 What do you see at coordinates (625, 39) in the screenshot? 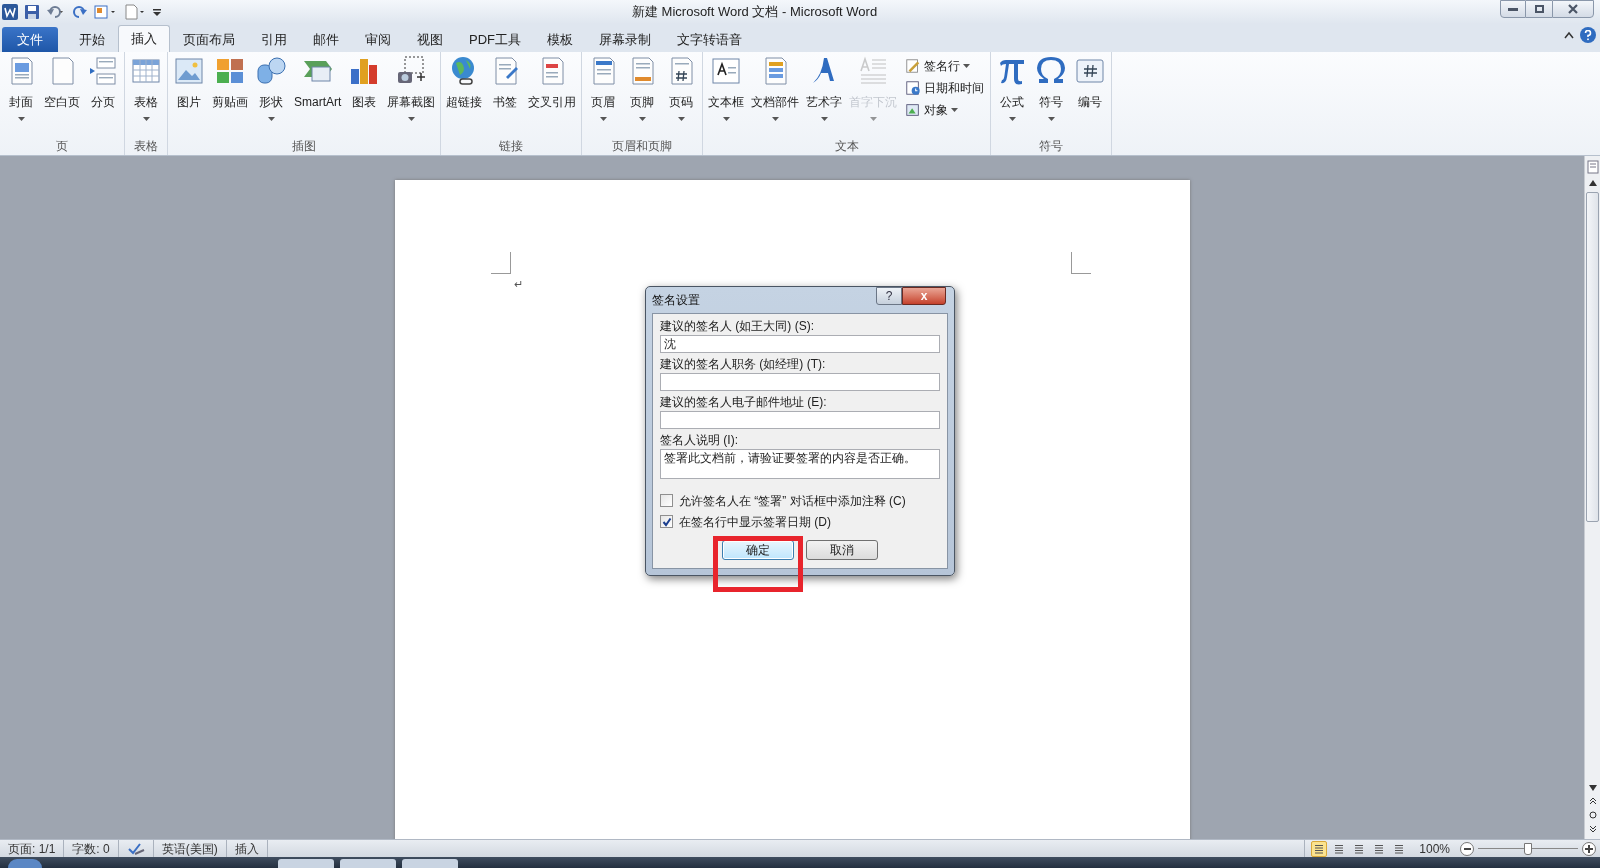
I see `ribbon-tab: 屏幕录制` at bounding box center [625, 39].